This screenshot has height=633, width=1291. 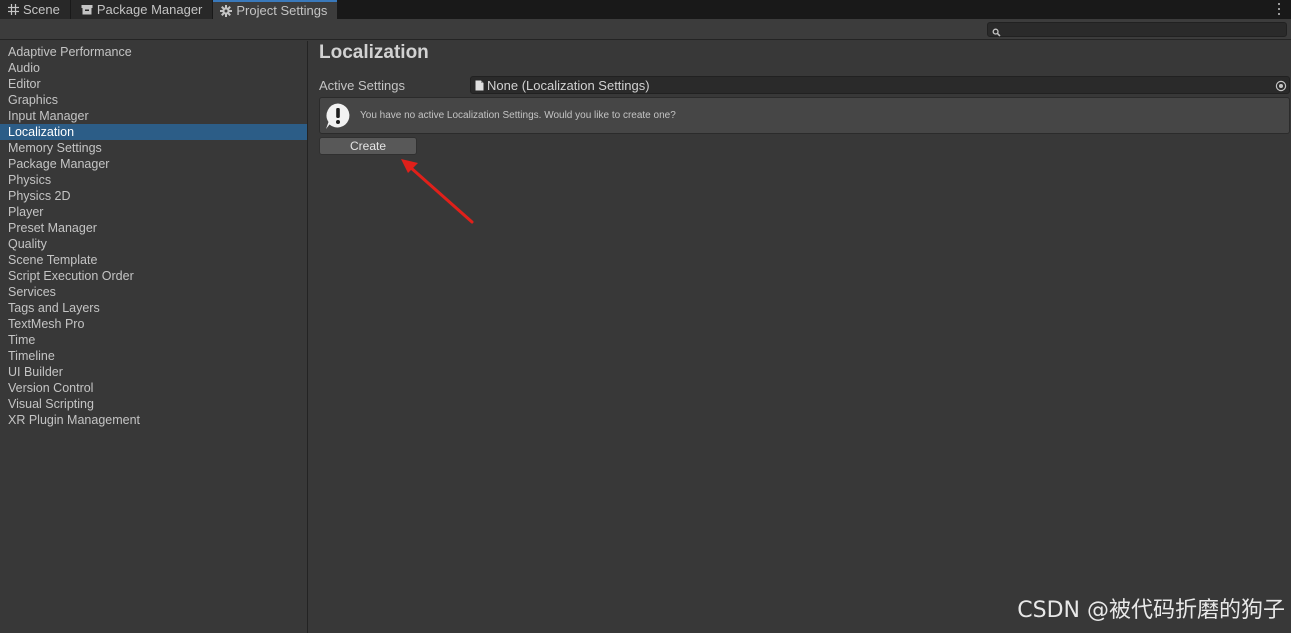 What do you see at coordinates (374, 52) in the screenshot?
I see `page-title: Localization` at bounding box center [374, 52].